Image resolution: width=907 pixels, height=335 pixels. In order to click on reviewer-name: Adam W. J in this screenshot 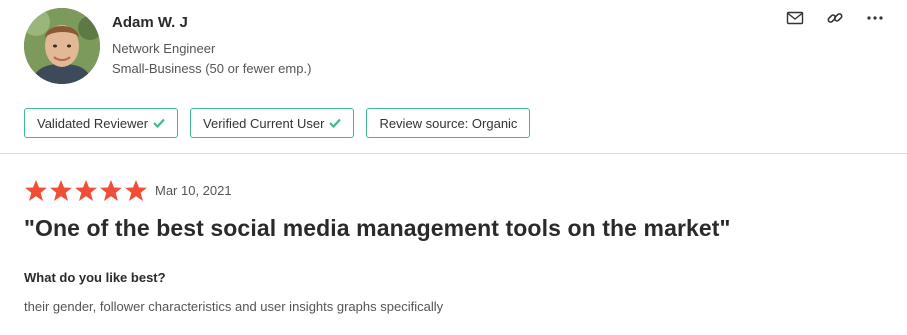, I will do `click(150, 22)`.